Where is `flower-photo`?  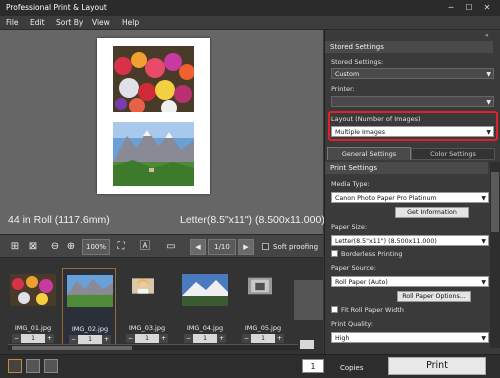 flower-photo is located at coordinates (153, 79).